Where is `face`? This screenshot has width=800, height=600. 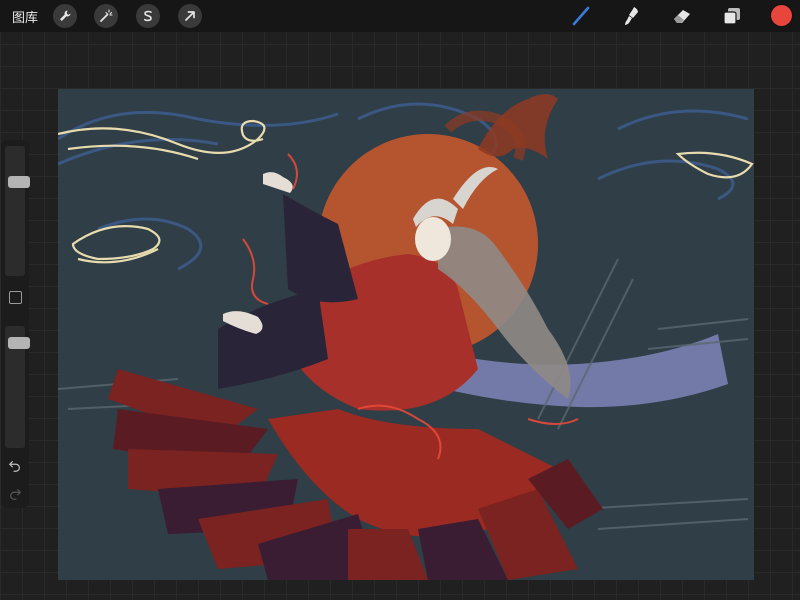 face is located at coordinates (433, 239).